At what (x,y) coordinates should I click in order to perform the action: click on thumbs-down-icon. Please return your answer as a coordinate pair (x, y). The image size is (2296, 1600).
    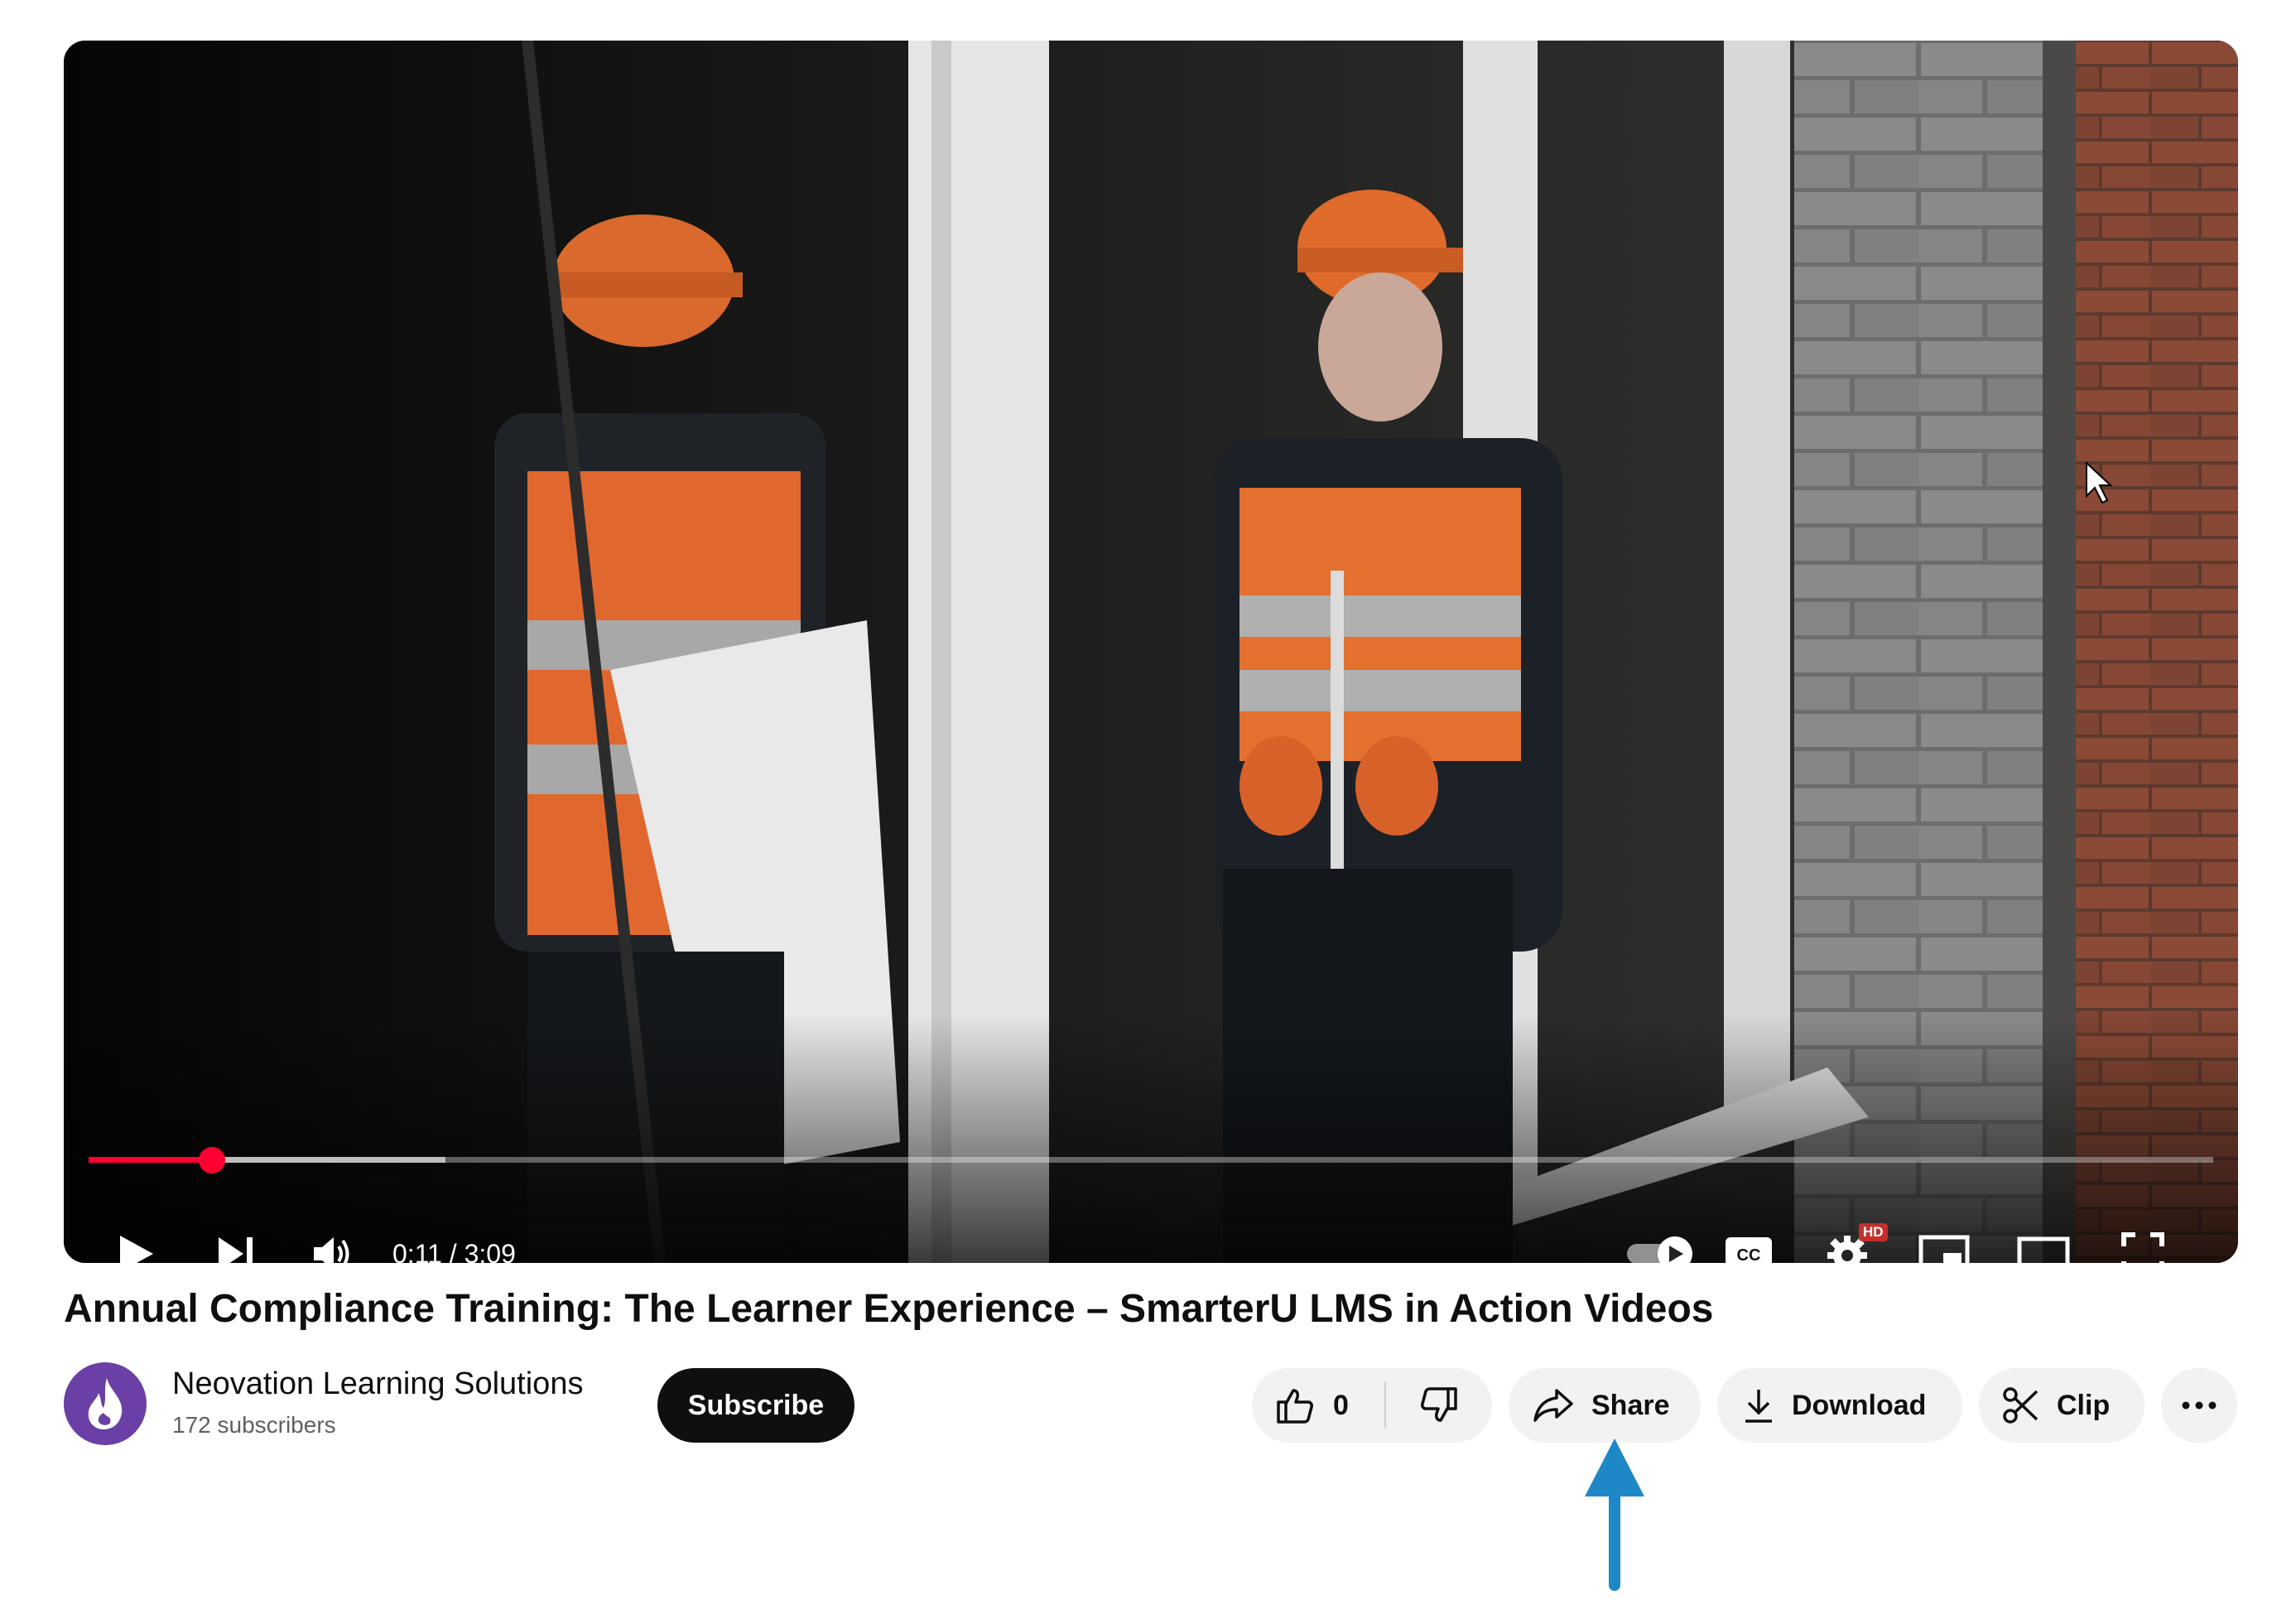
    Looking at the image, I should click on (1439, 1404).